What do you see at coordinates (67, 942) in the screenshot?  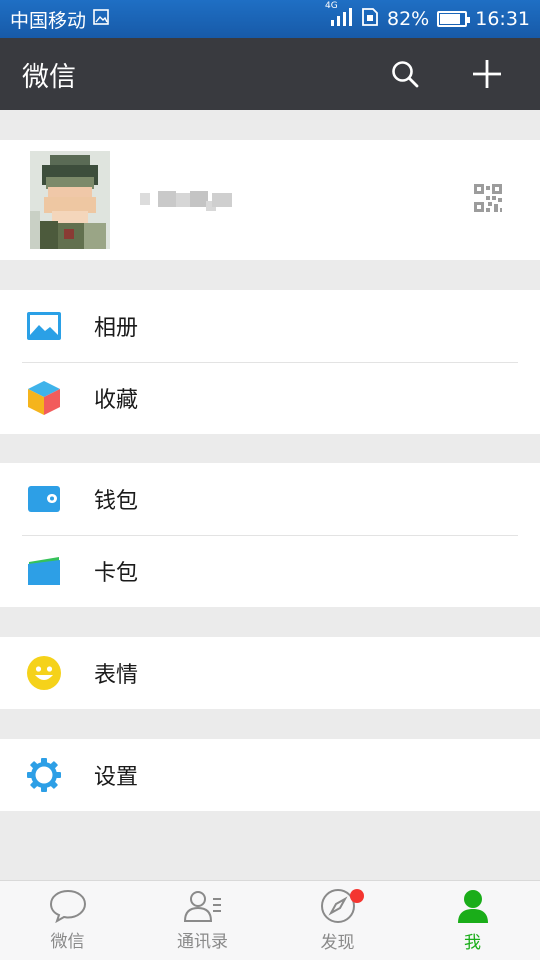 I see `tab-label: 微信` at bounding box center [67, 942].